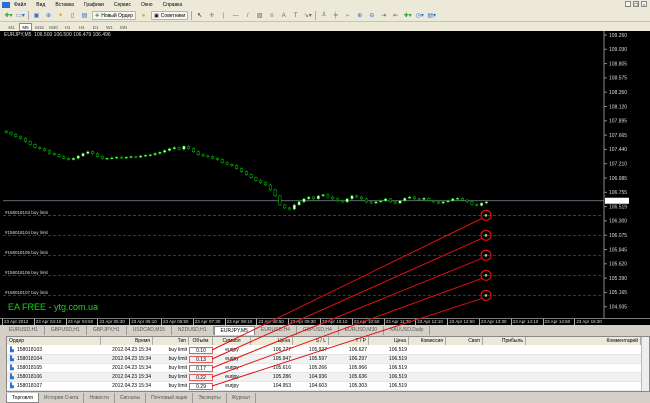  What do you see at coordinates (147, 5) in the screenshot?
I see `menu-item-5: Окно` at bounding box center [147, 5].